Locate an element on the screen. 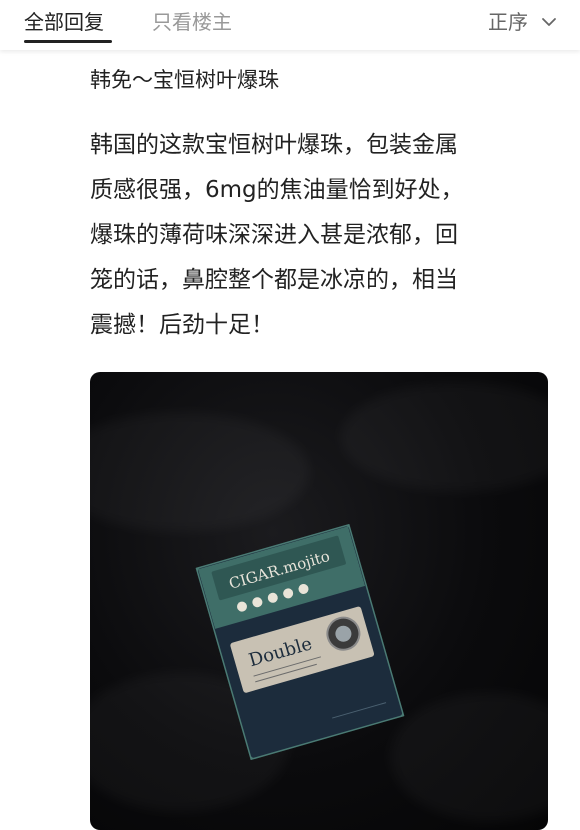 This screenshot has height=830, width=580. tab-owner-only: 只看楼主 is located at coordinates (192, 22).